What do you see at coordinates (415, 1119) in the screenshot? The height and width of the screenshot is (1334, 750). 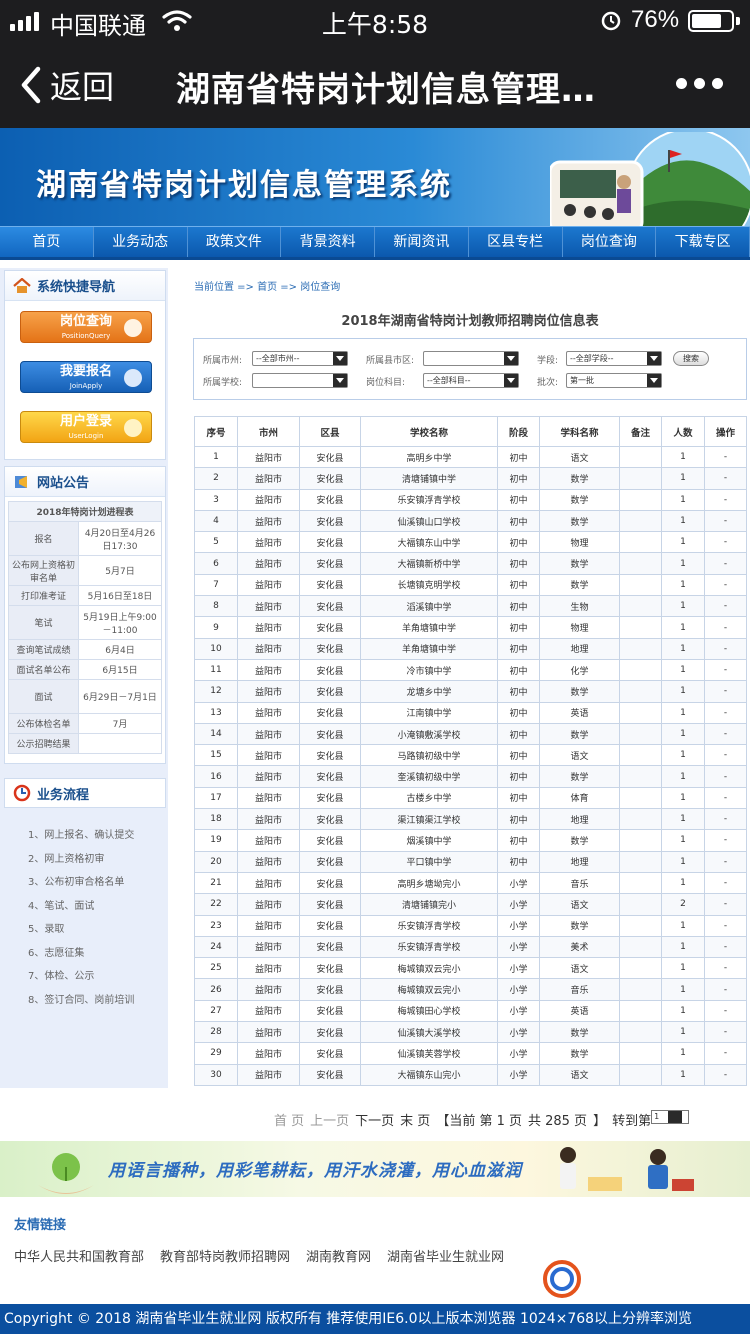 I see `last-page-link: 末 页` at bounding box center [415, 1119].